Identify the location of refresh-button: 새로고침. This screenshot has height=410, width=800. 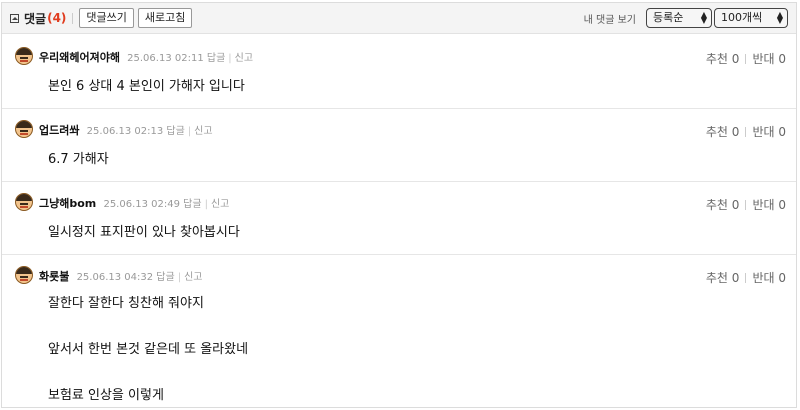
(165, 18).